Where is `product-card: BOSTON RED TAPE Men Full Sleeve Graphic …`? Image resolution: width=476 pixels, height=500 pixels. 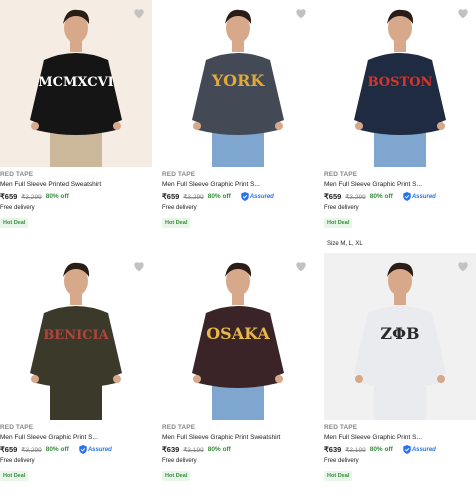
product-card: BOSTON RED TAPE Men Full Sleeve Graphic … is located at coordinates (400, 114).